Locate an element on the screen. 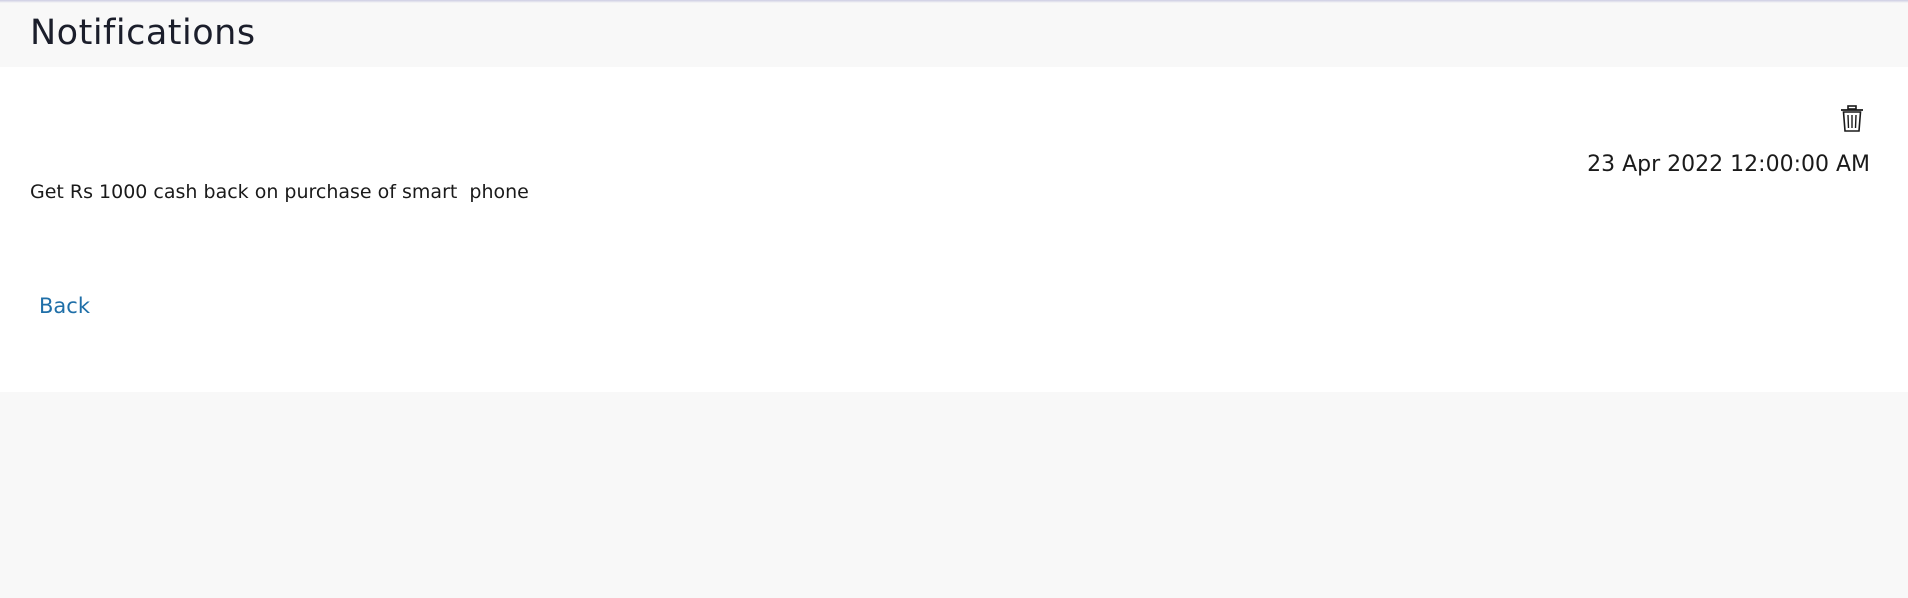  trash-icon is located at coordinates (1852, 121).